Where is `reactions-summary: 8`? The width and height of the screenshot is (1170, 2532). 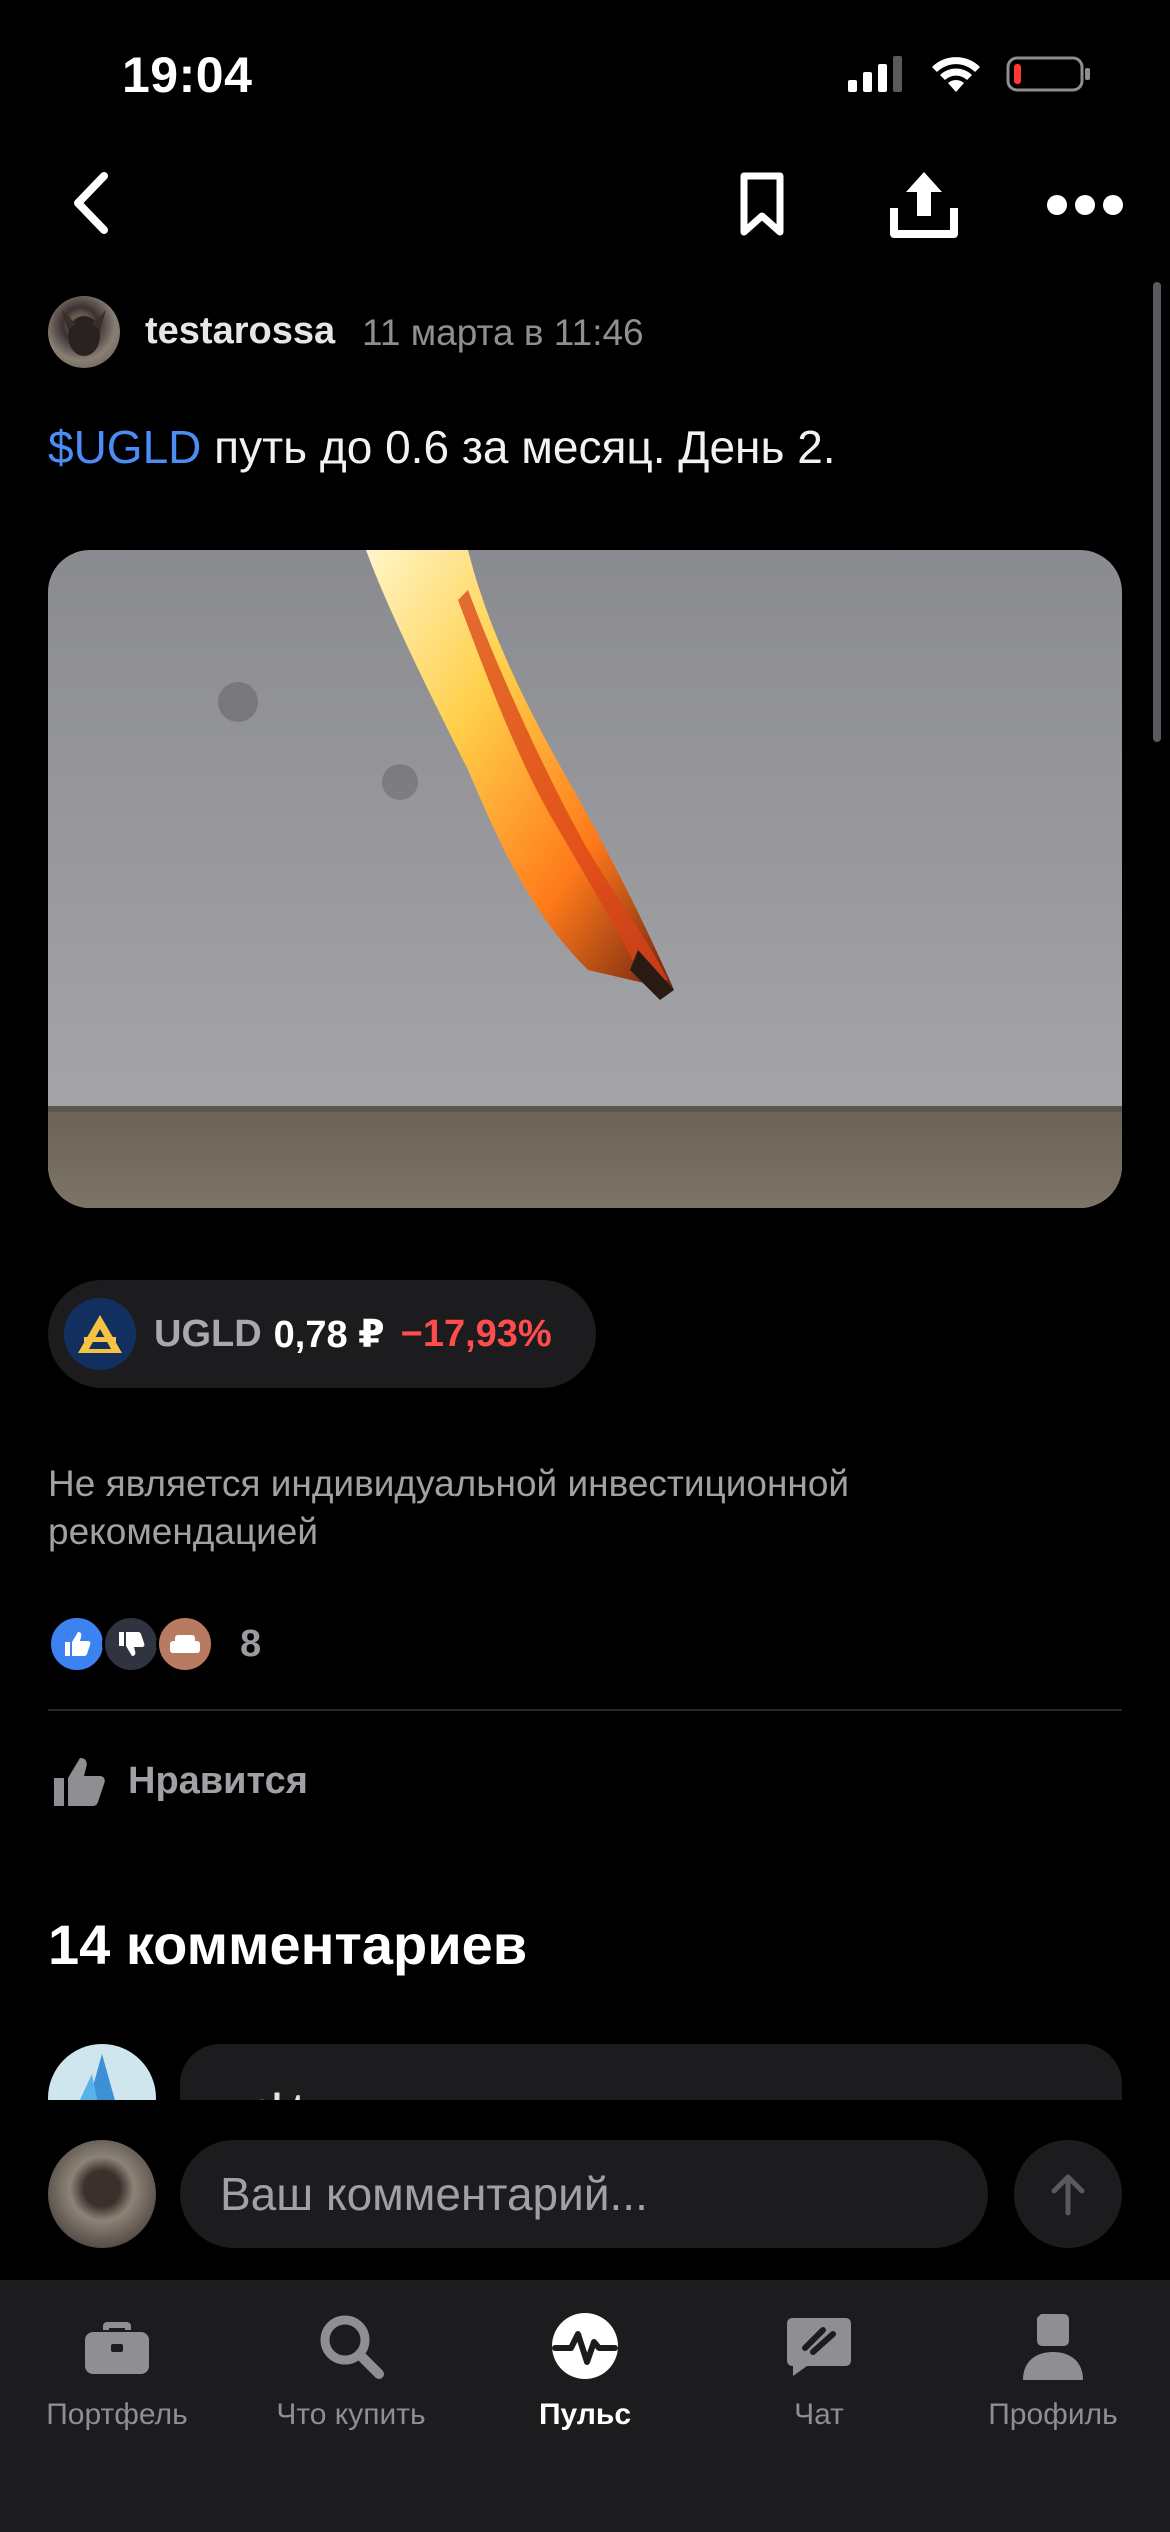 reactions-summary: 8 is located at coordinates (154, 1644).